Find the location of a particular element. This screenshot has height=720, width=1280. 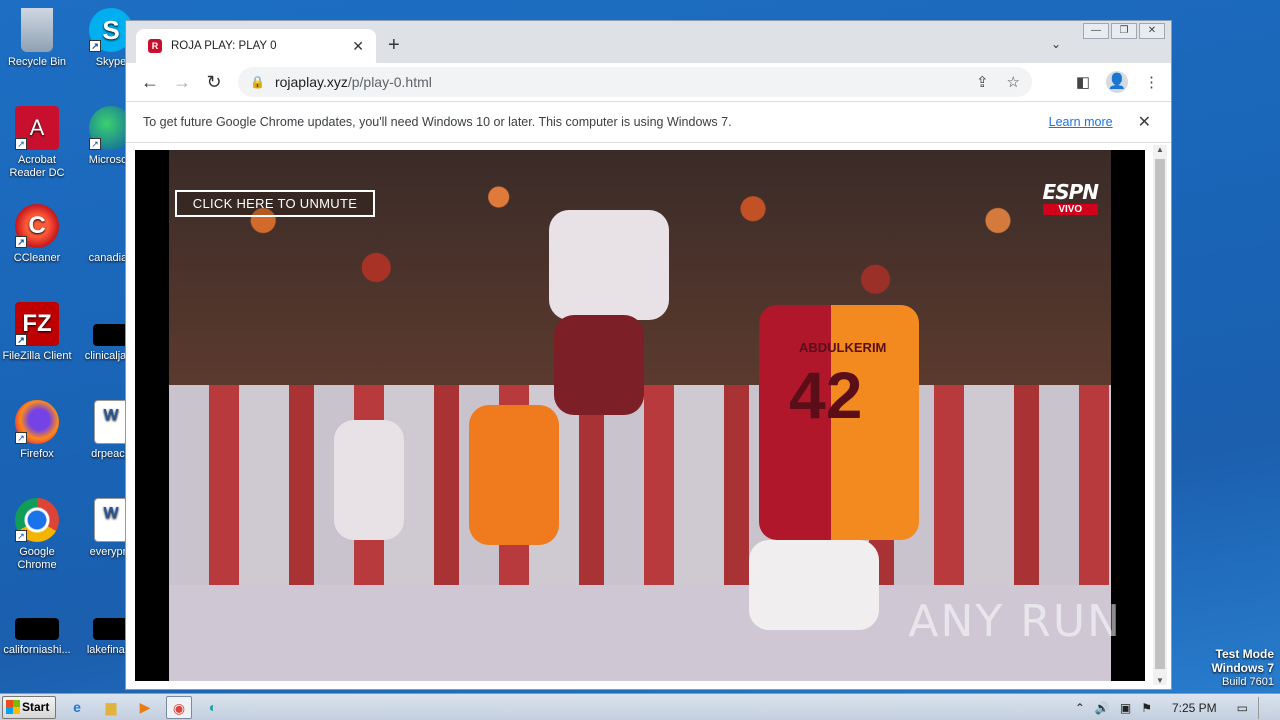

desktop-icon-label: FileZilla Client is located at coordinates (37, 356).